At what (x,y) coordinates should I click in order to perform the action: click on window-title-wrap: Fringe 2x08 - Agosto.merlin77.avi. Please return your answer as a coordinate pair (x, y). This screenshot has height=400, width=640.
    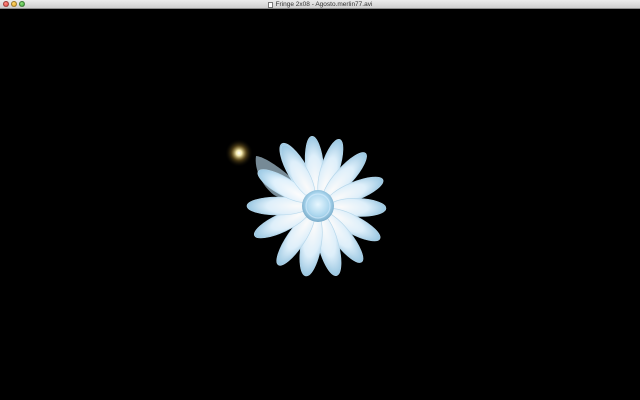
    Looking at the image, I should click on (320, 4).